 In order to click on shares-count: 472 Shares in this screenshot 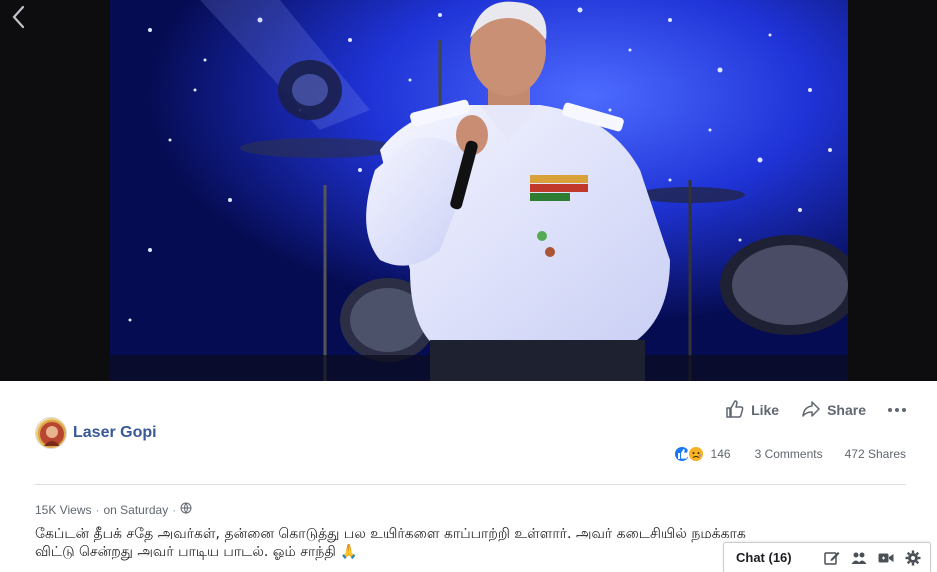, I will do `click(875, 454)`.